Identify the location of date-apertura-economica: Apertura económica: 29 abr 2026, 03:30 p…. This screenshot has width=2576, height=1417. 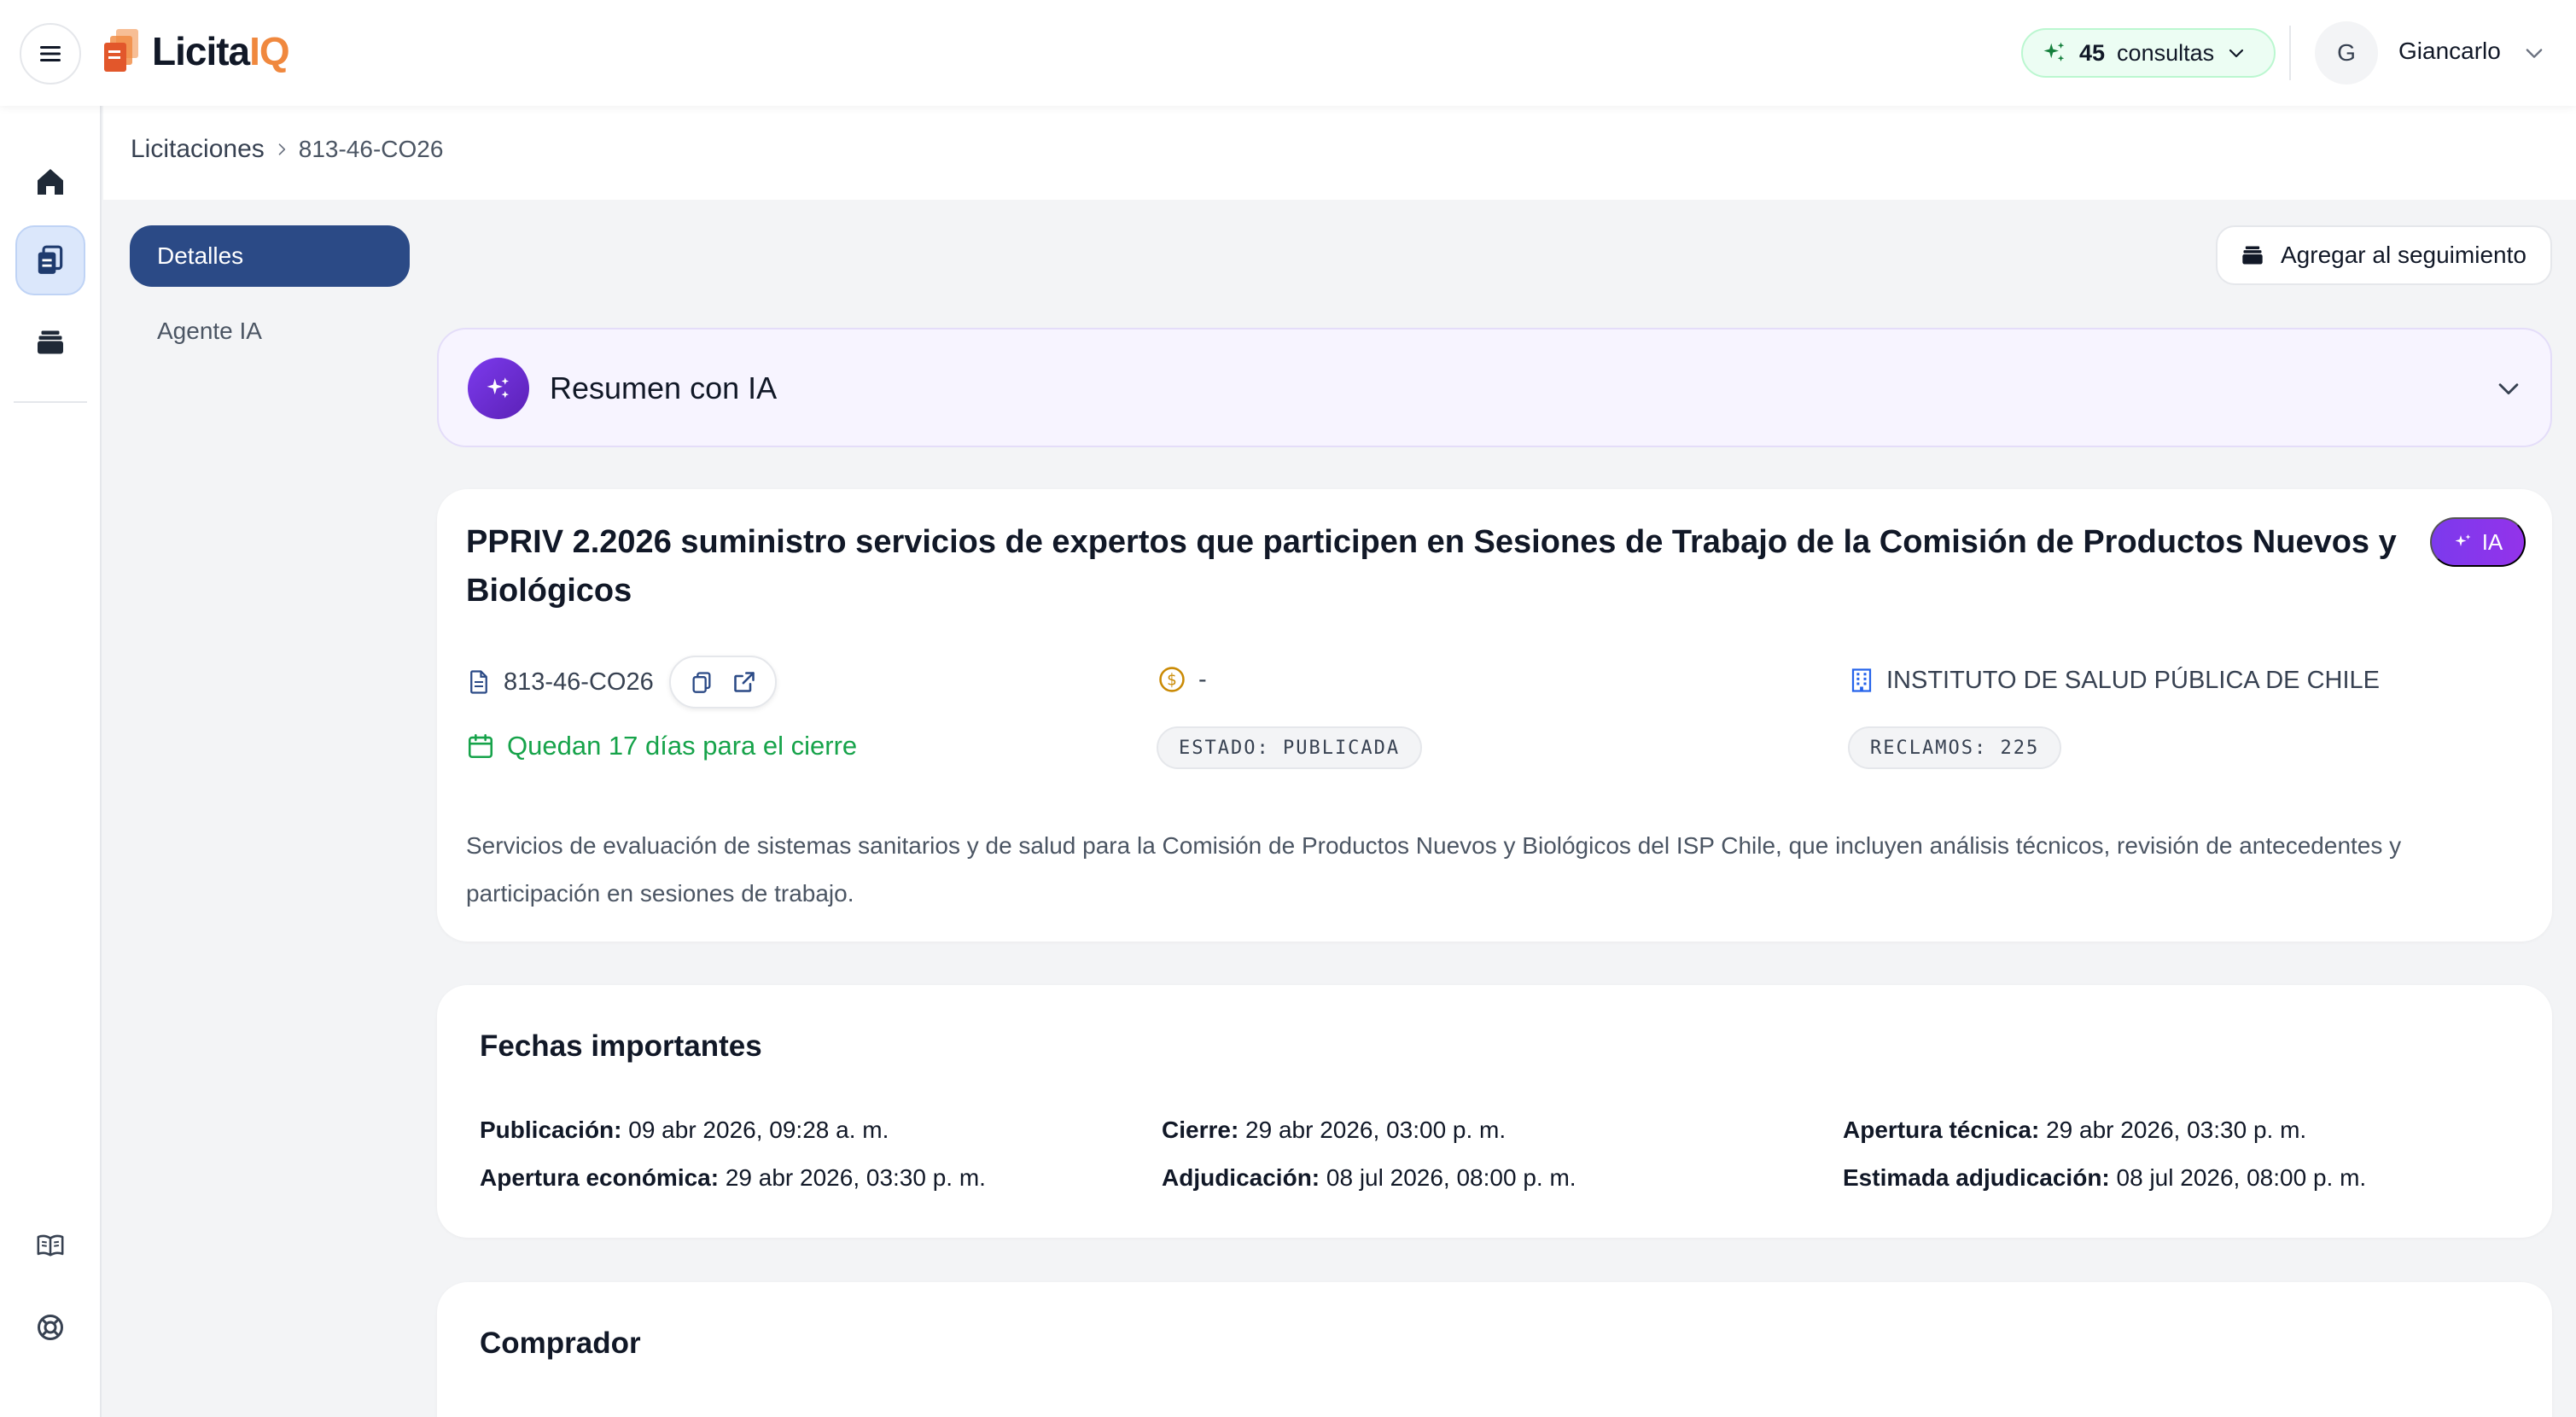
(733, 1178).